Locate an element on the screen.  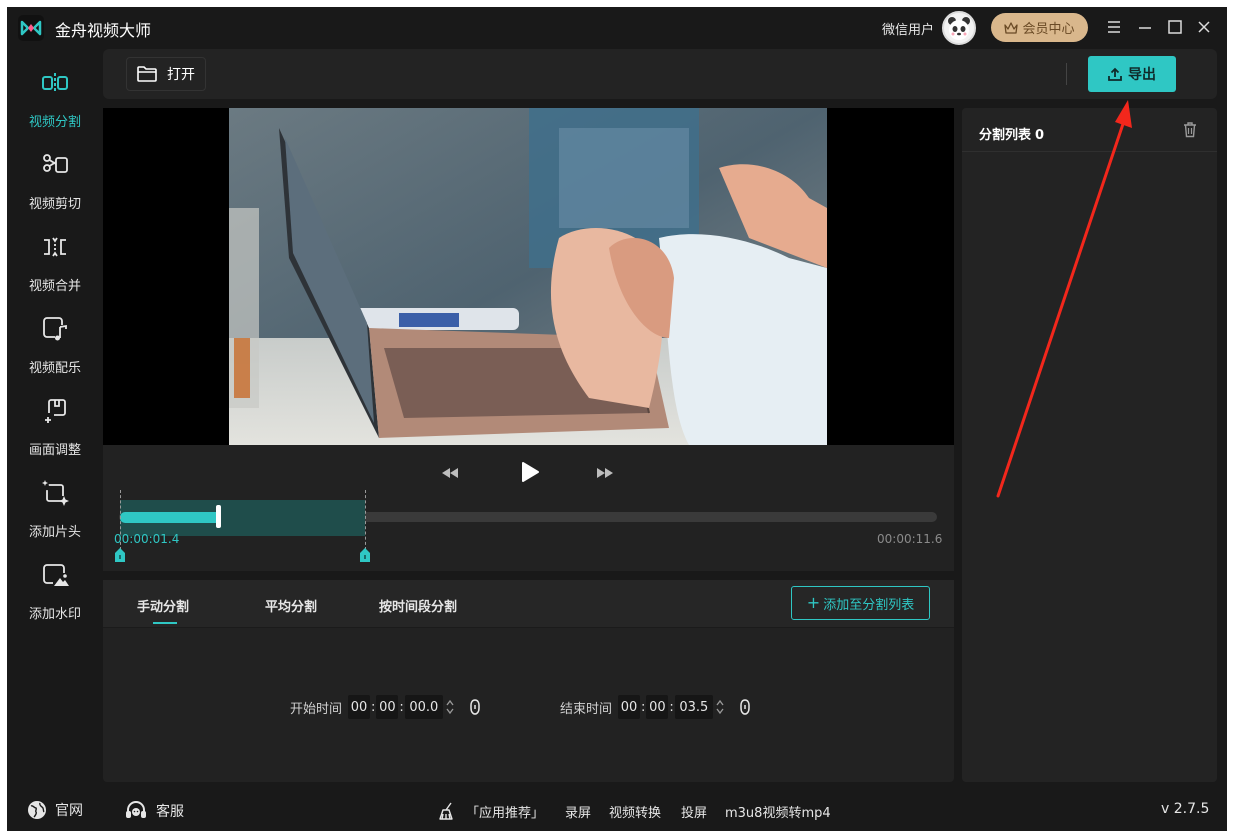
website-link: 官网 is located at coordinates (55, 810).